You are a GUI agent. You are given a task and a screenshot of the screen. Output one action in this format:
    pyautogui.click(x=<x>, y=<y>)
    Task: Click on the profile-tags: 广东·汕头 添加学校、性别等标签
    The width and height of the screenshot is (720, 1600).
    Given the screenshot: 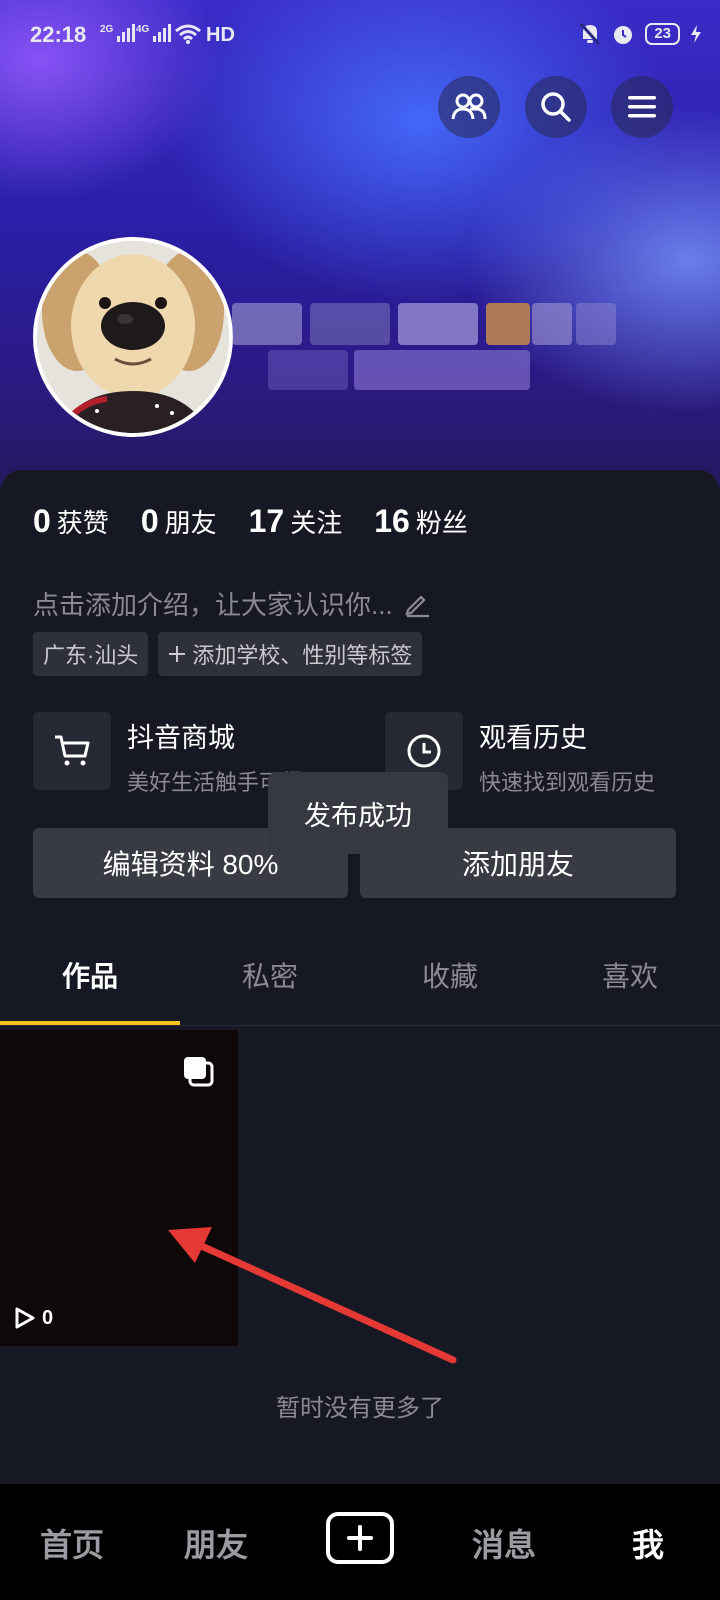 What is the action you would take?
    pyautogui.click(x=228, y=654)
    